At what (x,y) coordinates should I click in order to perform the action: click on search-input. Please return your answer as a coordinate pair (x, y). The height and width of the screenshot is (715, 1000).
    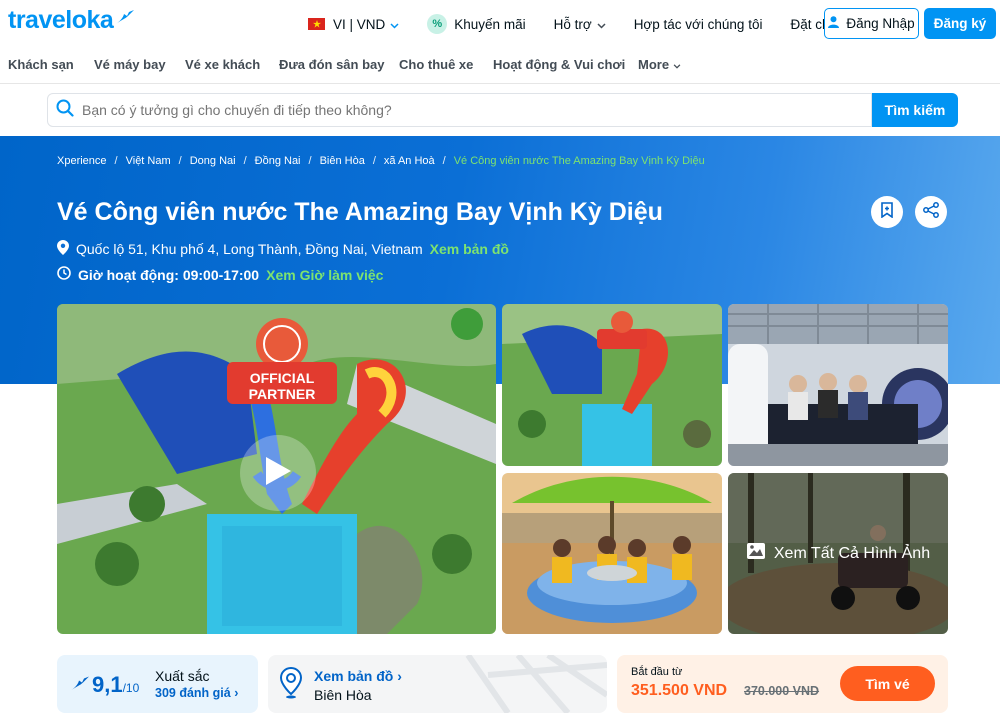
    Looking at the image, I should click on (462, 110).